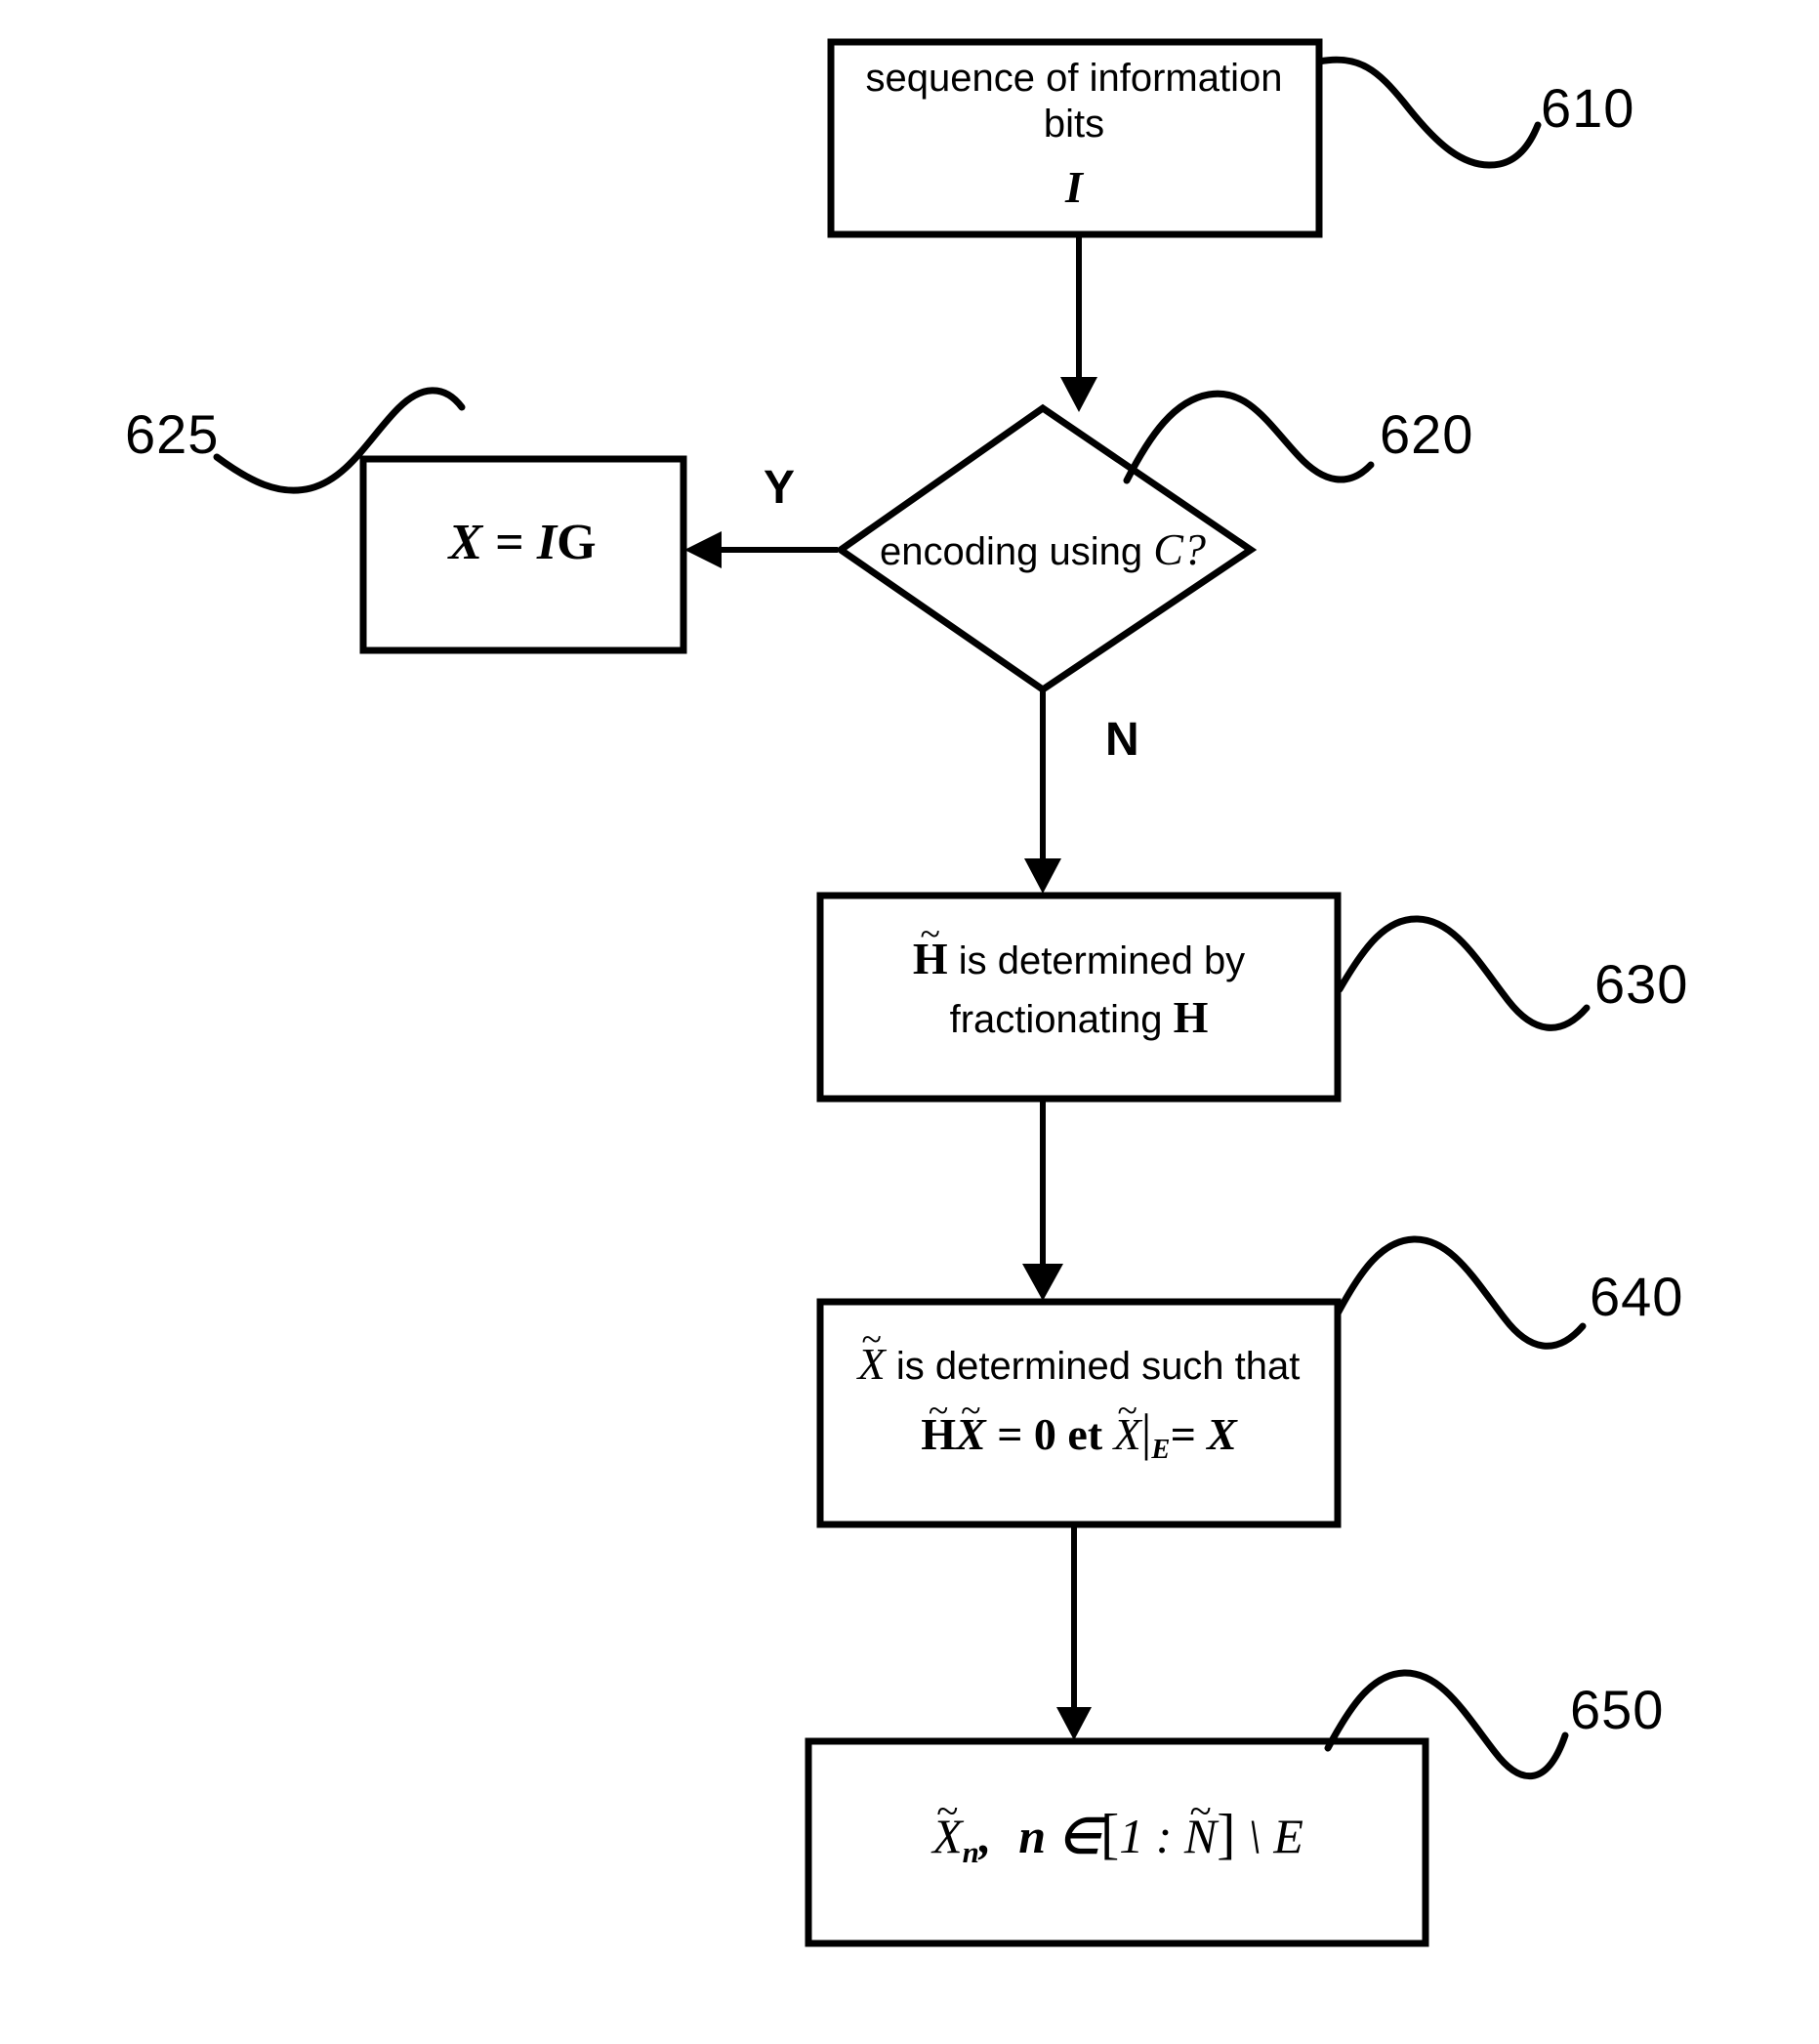  I want to click on node-625-rhs-i: I, so click(547, 542).